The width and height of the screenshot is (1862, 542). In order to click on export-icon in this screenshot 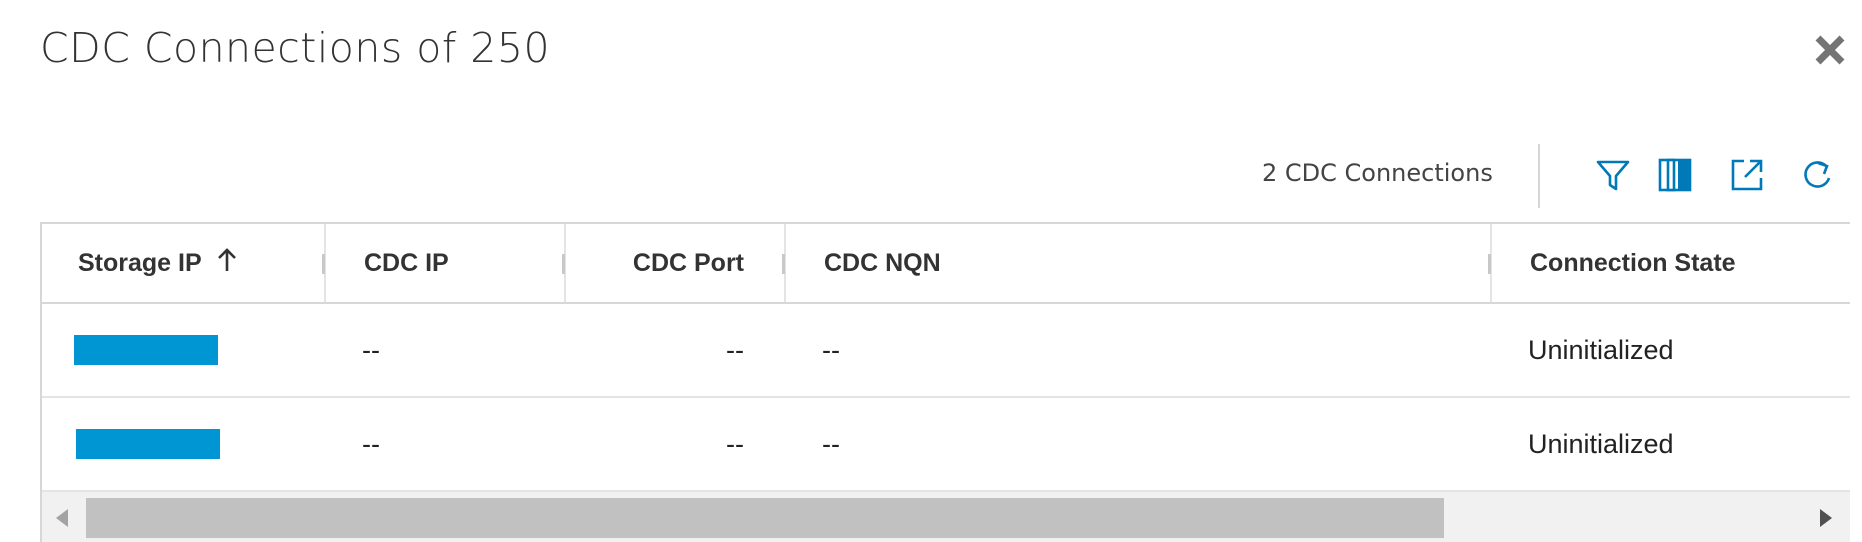, I will do `click(1747, 175)`.